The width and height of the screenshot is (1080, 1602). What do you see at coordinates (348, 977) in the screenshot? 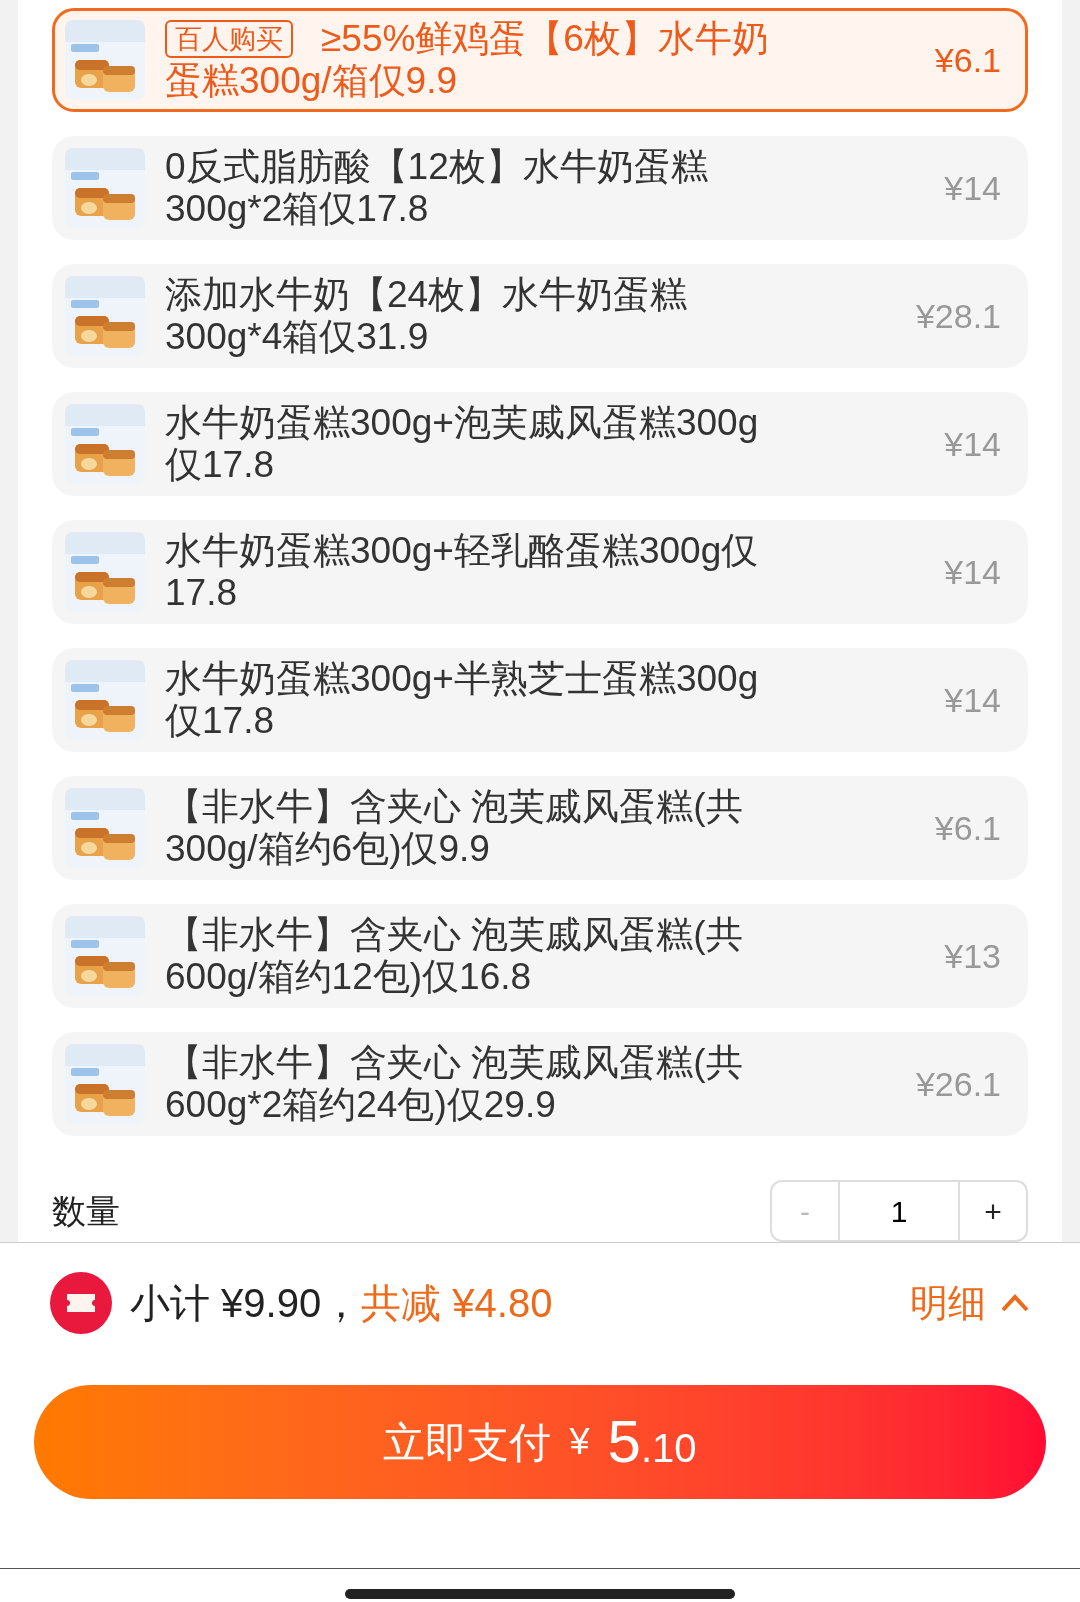
I see `option-title: 600g/箱约12包)仅16.8` at bounding box center [348, 977].